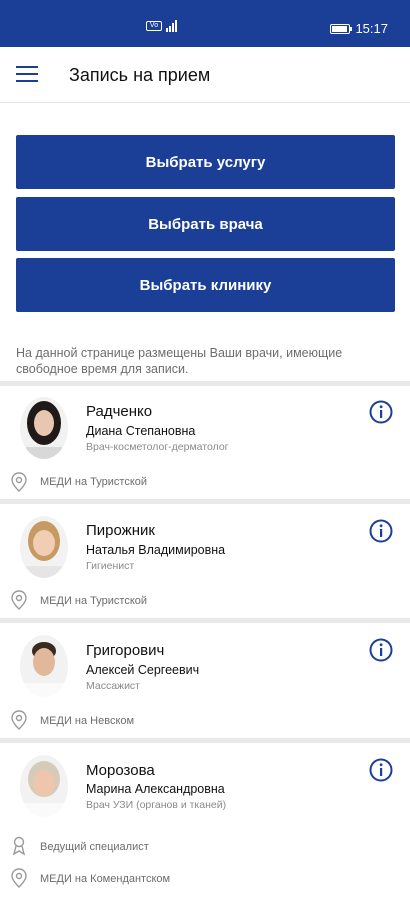 This screenshot has width=410, height=900. Describe the element at coordinates (141, 431) in the screenshot. I see `doctor-full-name: Диана Степановна` at that location.